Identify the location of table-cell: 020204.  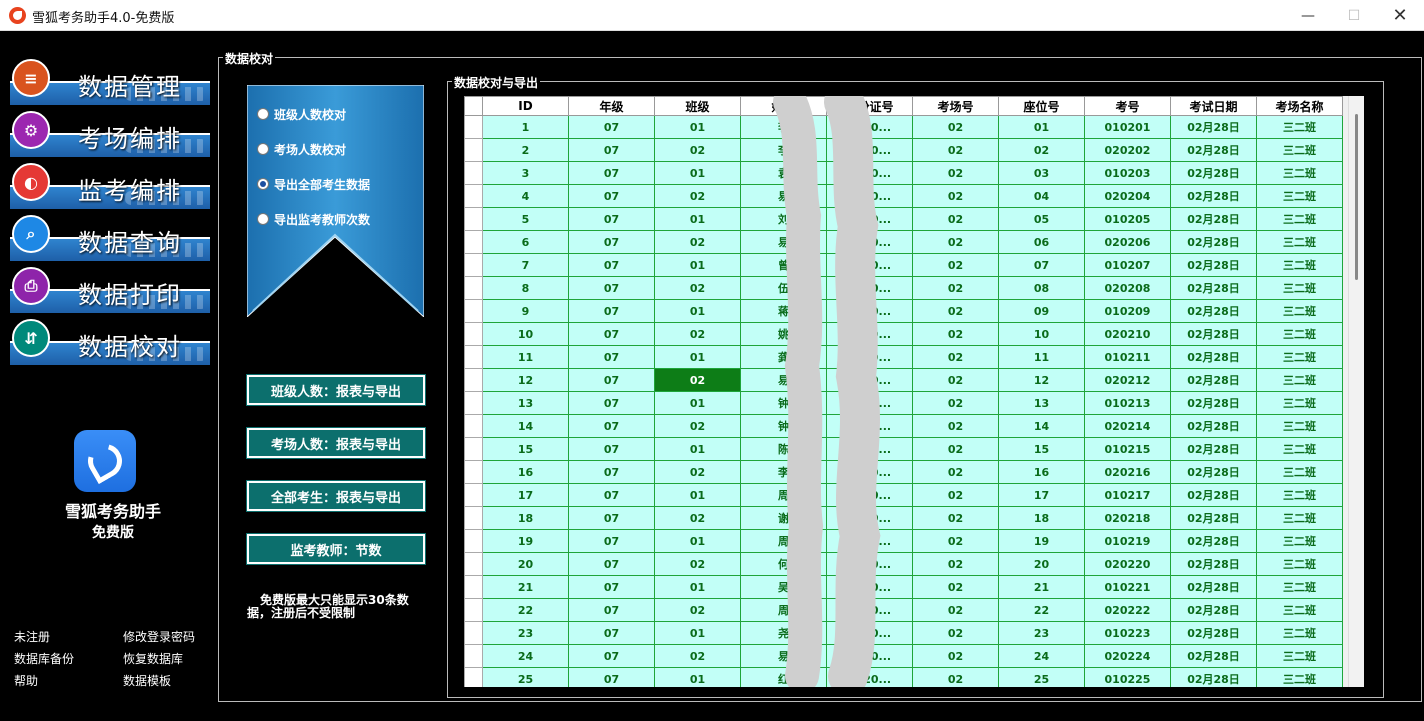
(1127, 196).